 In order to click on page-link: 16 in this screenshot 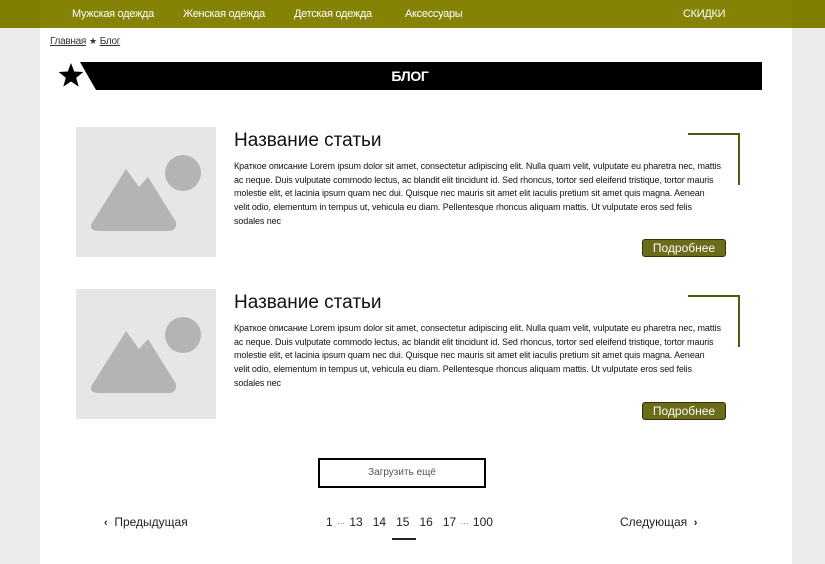, I will do `click(426, 522)`.